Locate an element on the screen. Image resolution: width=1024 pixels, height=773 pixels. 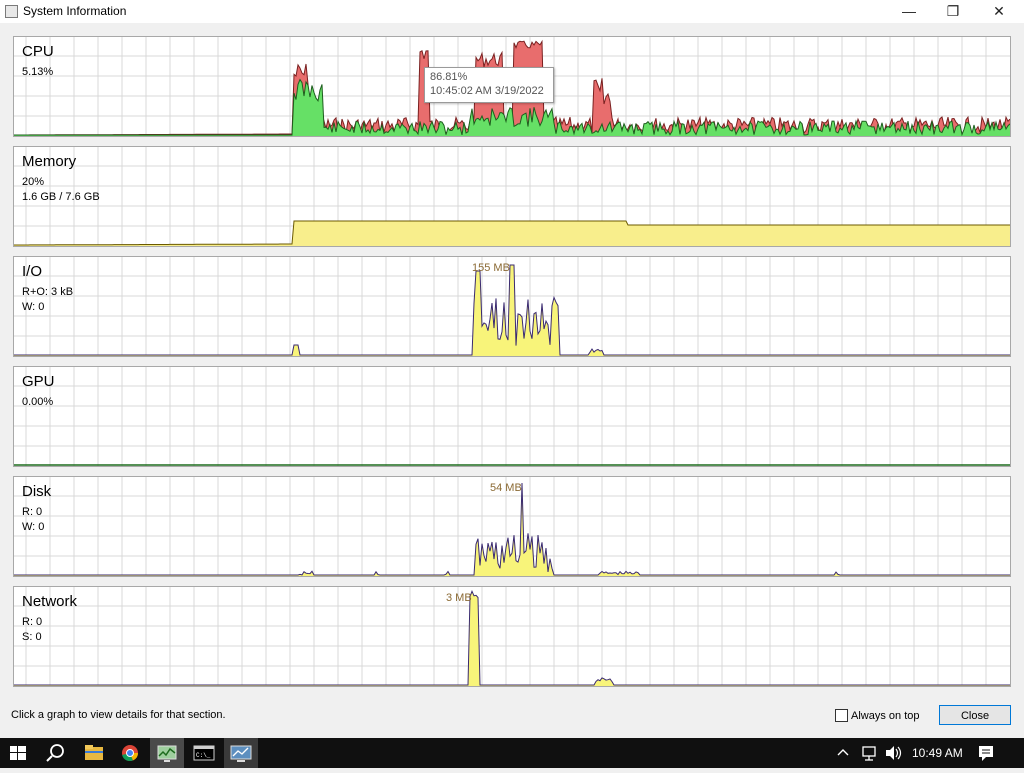
network-graph: Network R: 0 S: 0 3 MB is located at coordinates (512, 636).